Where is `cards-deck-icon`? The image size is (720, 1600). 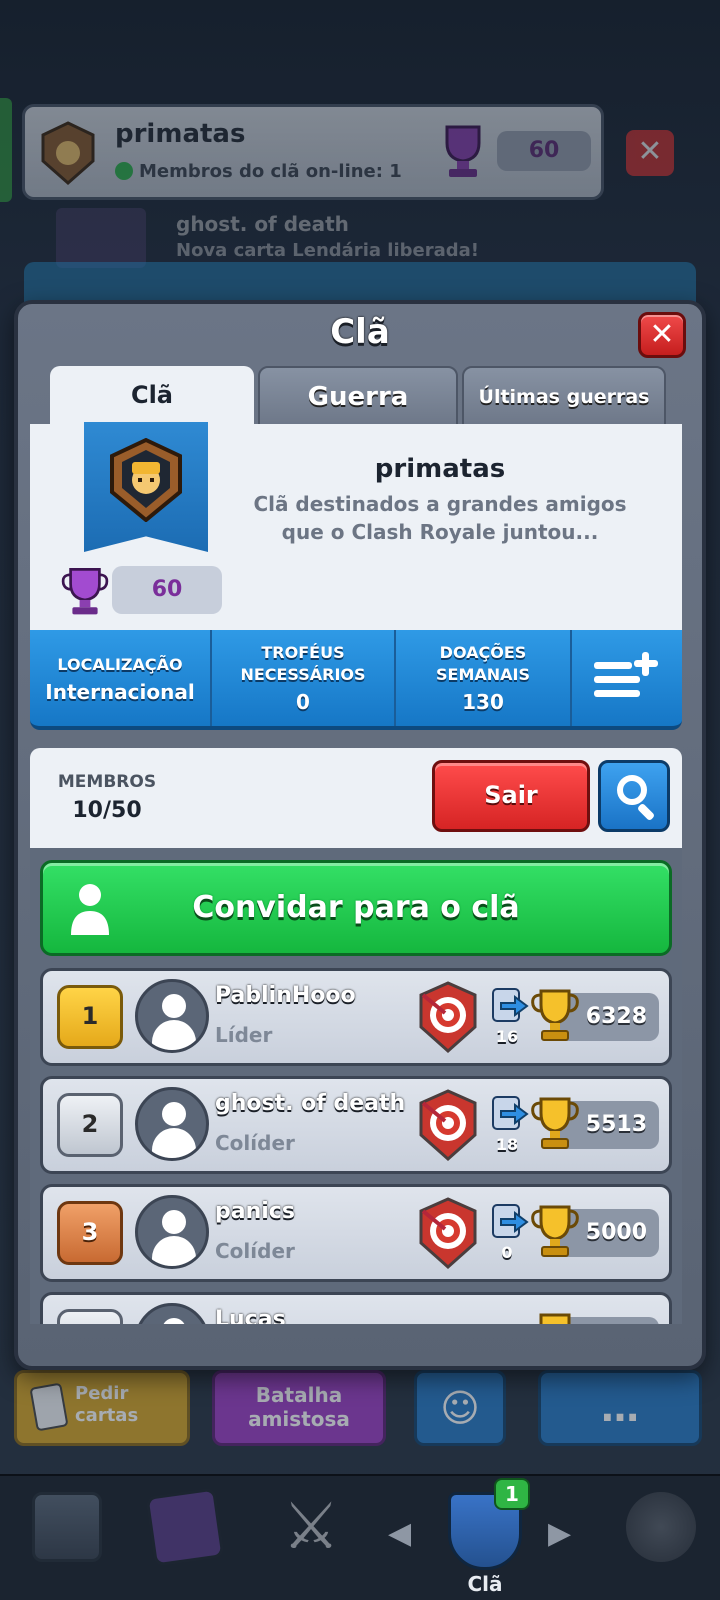 cards-deck-icon is located at coordinates (185, 1527).